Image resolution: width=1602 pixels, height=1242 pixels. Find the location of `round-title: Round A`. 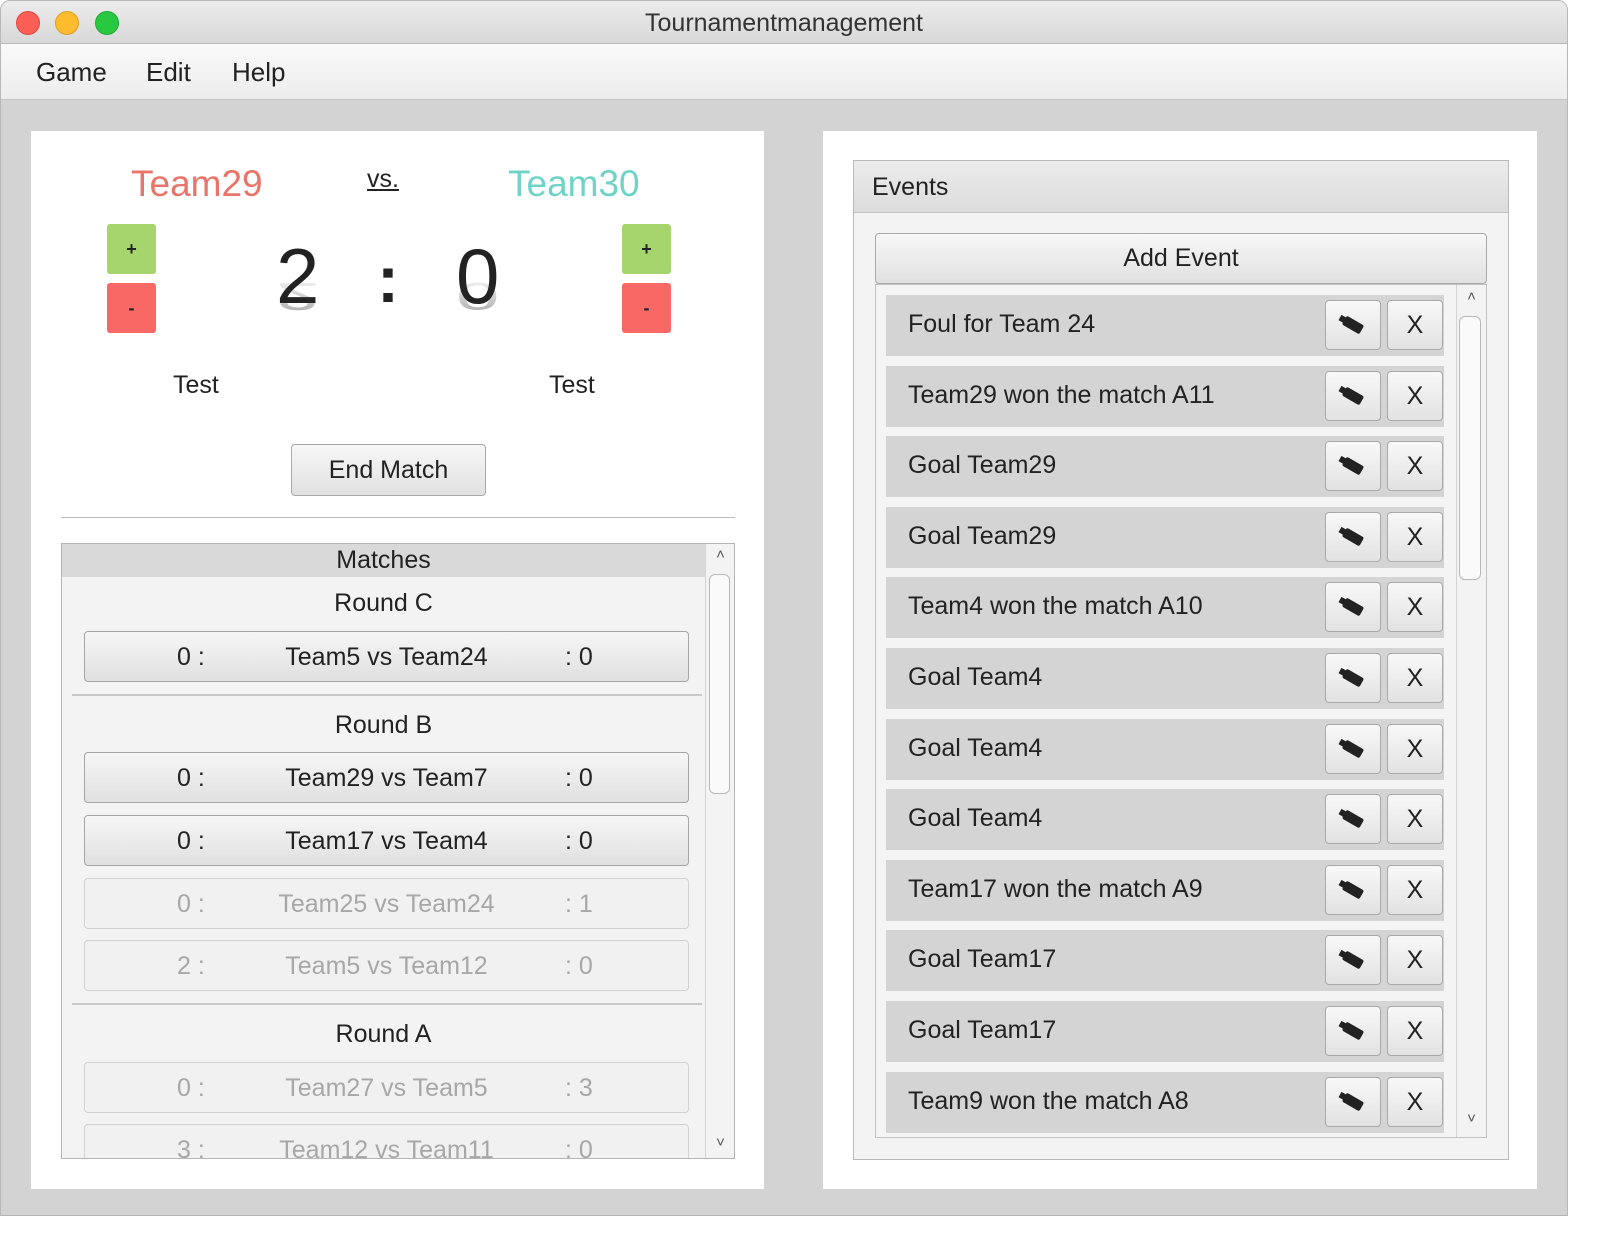

round-title: Round A is located at coordinates (383, 1034).